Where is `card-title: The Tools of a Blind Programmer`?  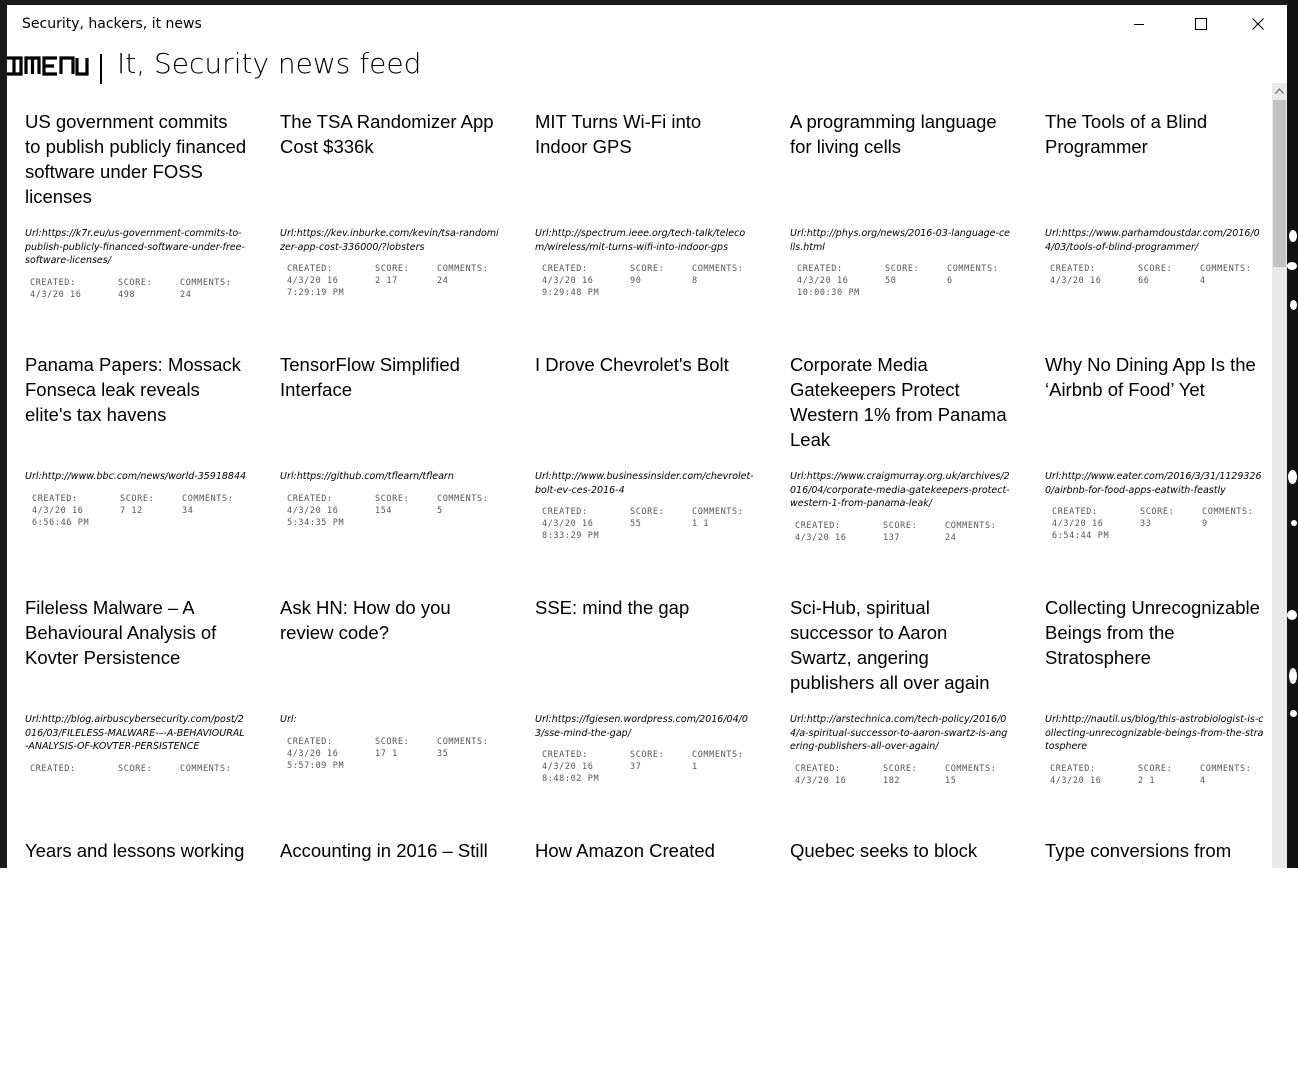 card-title: The Tools of a Blind Programmer is located at coordinates (1156, 134).